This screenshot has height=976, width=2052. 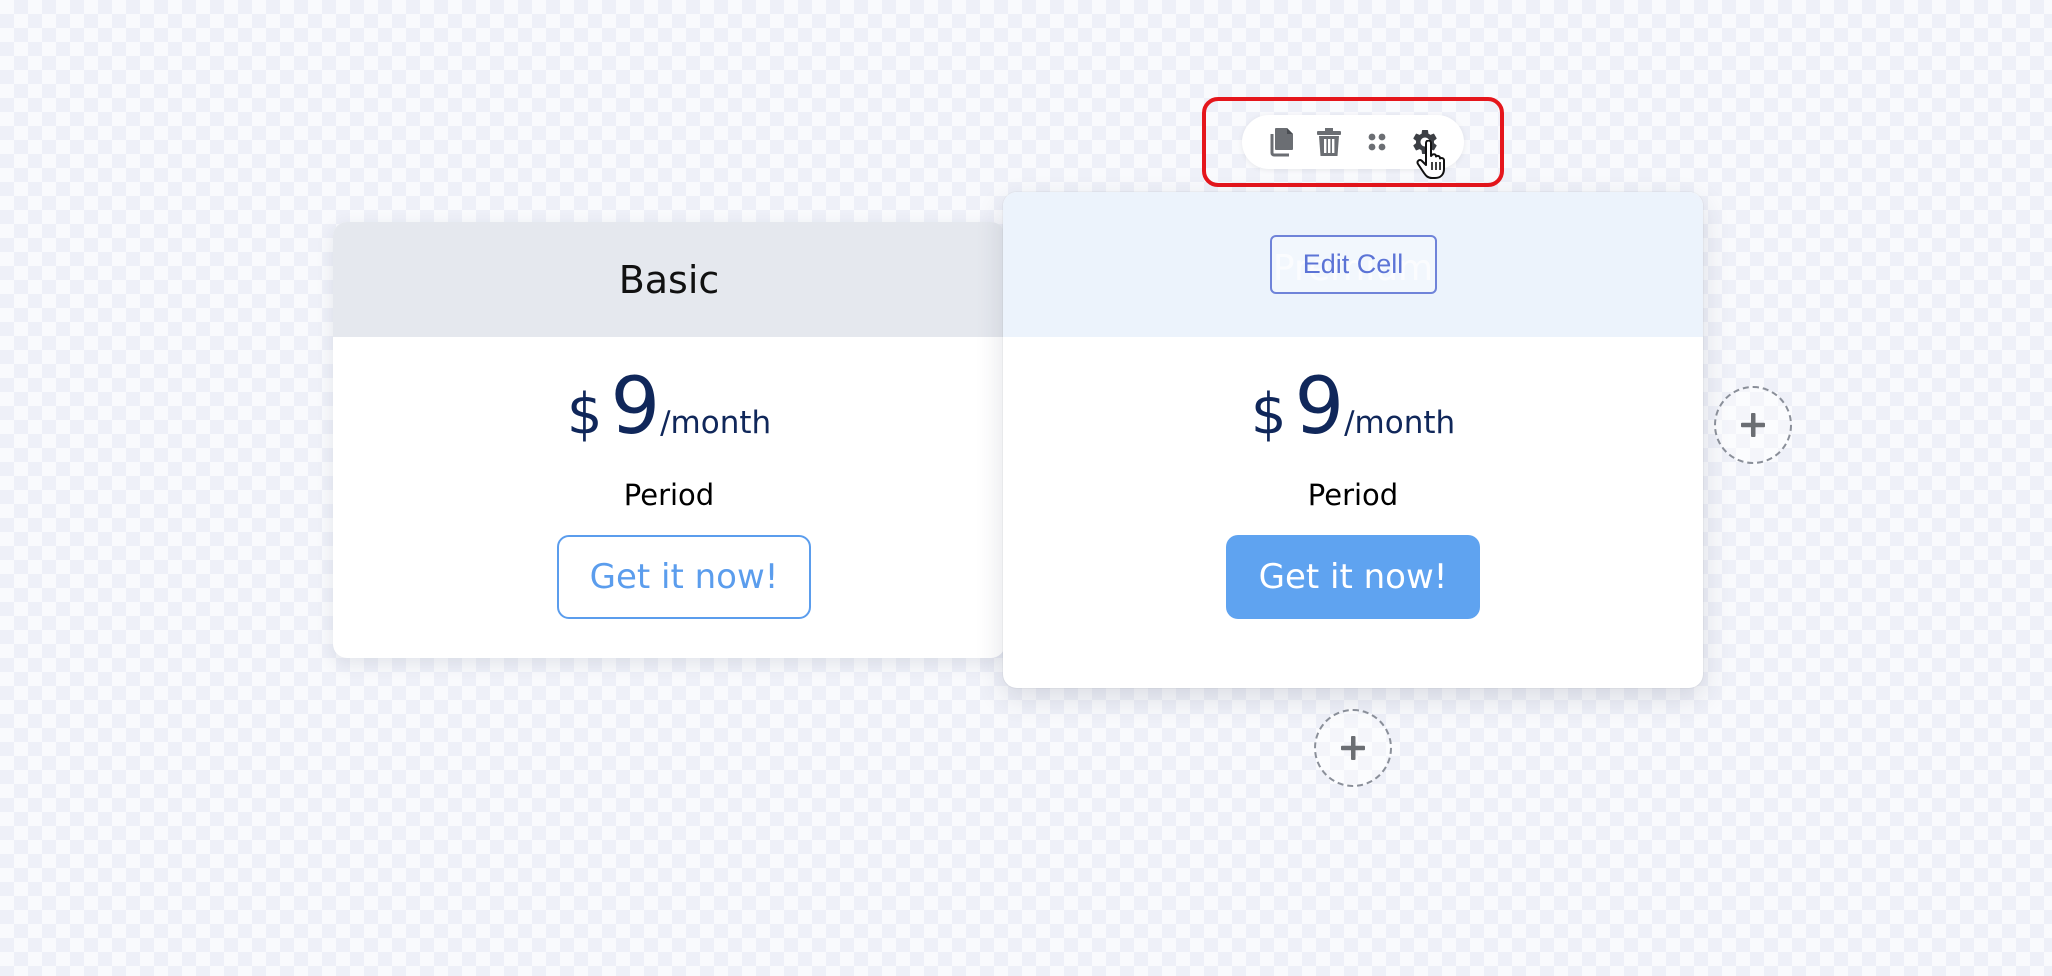 I want to click on add-column-button, so click(x=1753, y=425).